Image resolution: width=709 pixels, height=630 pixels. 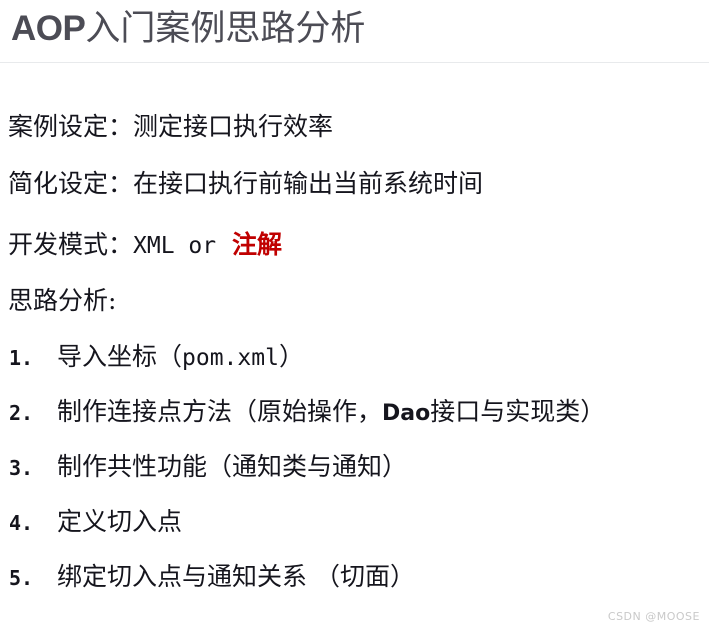 I want to click on page-title: AOP入门案例思路分析, so click(x=188, y=29).